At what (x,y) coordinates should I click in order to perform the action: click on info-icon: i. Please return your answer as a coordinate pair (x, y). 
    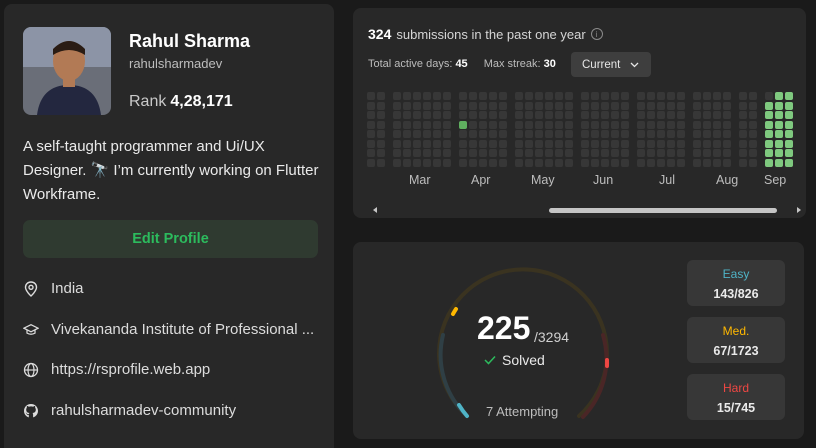
    Looking at the image, I should click on (596, 34).